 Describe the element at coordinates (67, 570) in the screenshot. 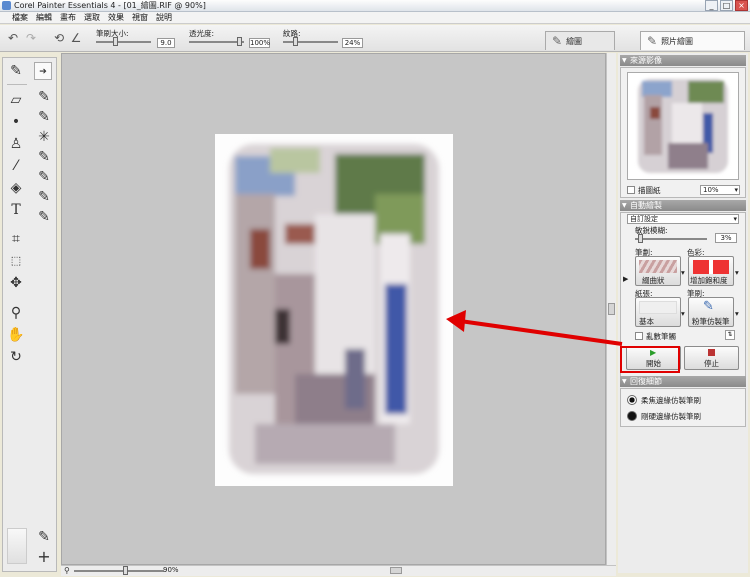

I see `zoom-icon: ⚲` at that location.